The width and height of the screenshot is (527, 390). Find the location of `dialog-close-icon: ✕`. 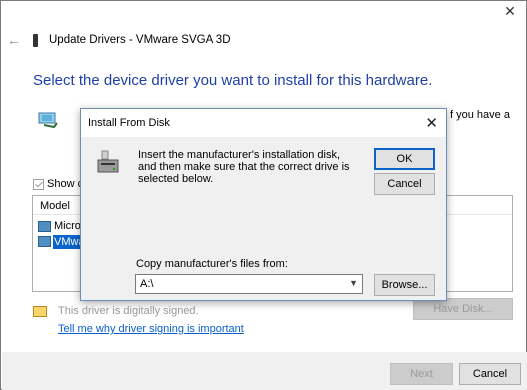

dialog-close-icon: ✕ is located at coordinates (431, 123).